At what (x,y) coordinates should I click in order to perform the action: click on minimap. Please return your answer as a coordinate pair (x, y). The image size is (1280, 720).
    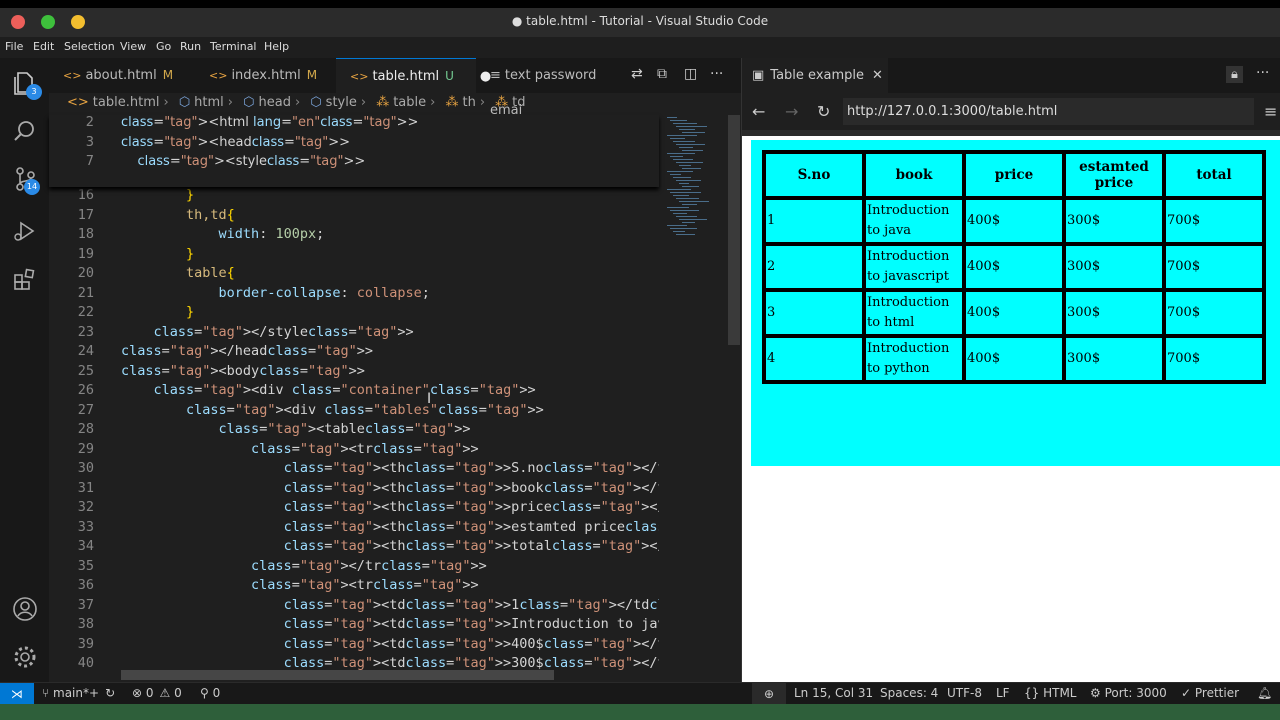
    Looking at the image, I should click on (693, 395).